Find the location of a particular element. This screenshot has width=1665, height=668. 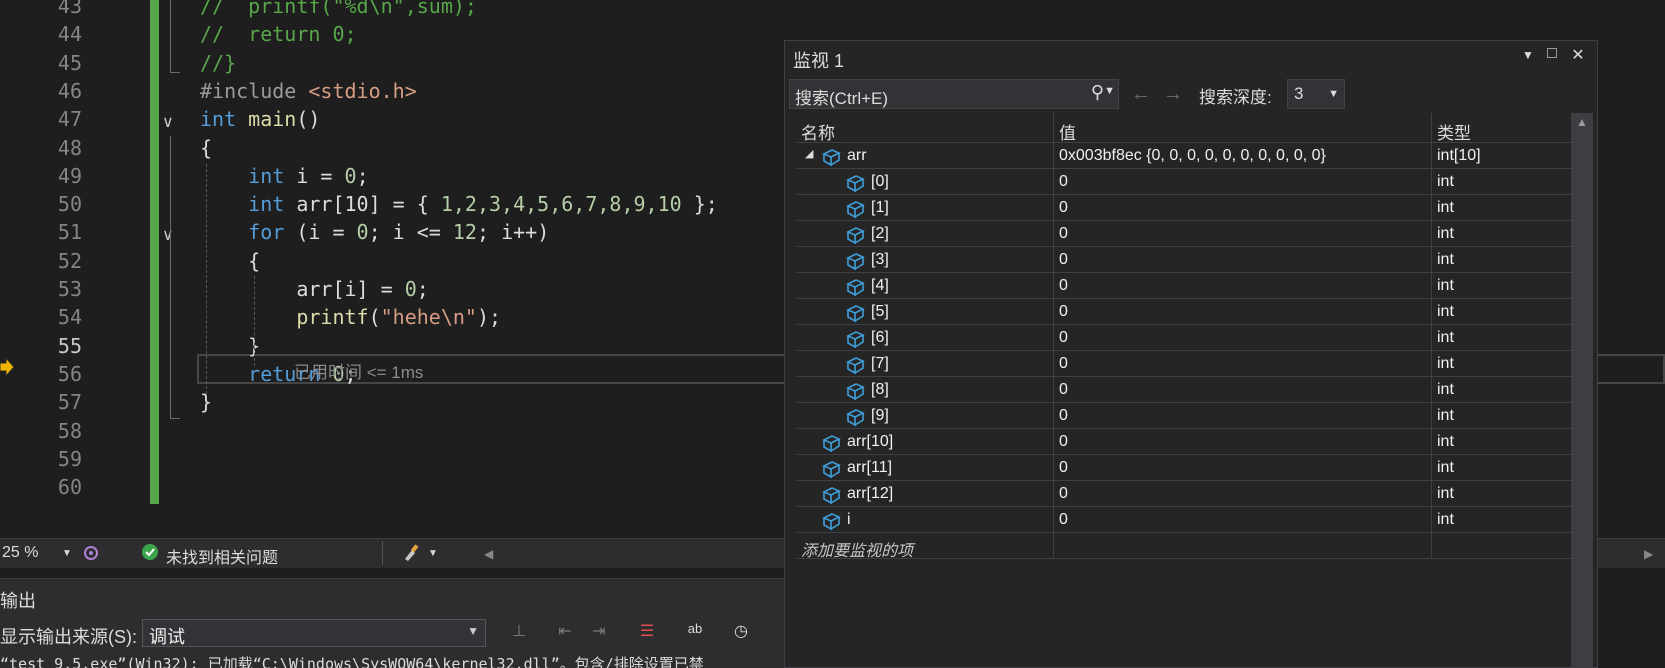

watch-row: [7] 0 int is located at coordinates (1184, 364).